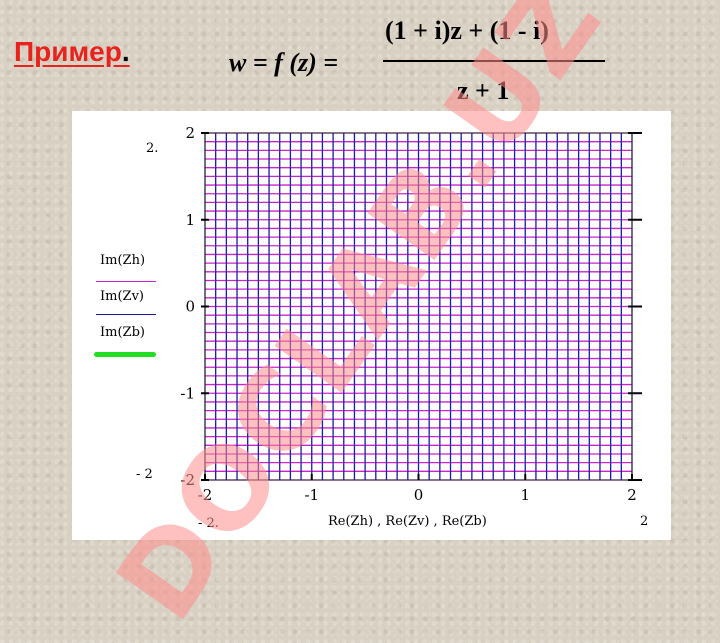 This screenshot has width=720, height=643. Describe the element at coordinates (205, 495) in the screenshot. I see `x-tick-label-0: -2` at that location.